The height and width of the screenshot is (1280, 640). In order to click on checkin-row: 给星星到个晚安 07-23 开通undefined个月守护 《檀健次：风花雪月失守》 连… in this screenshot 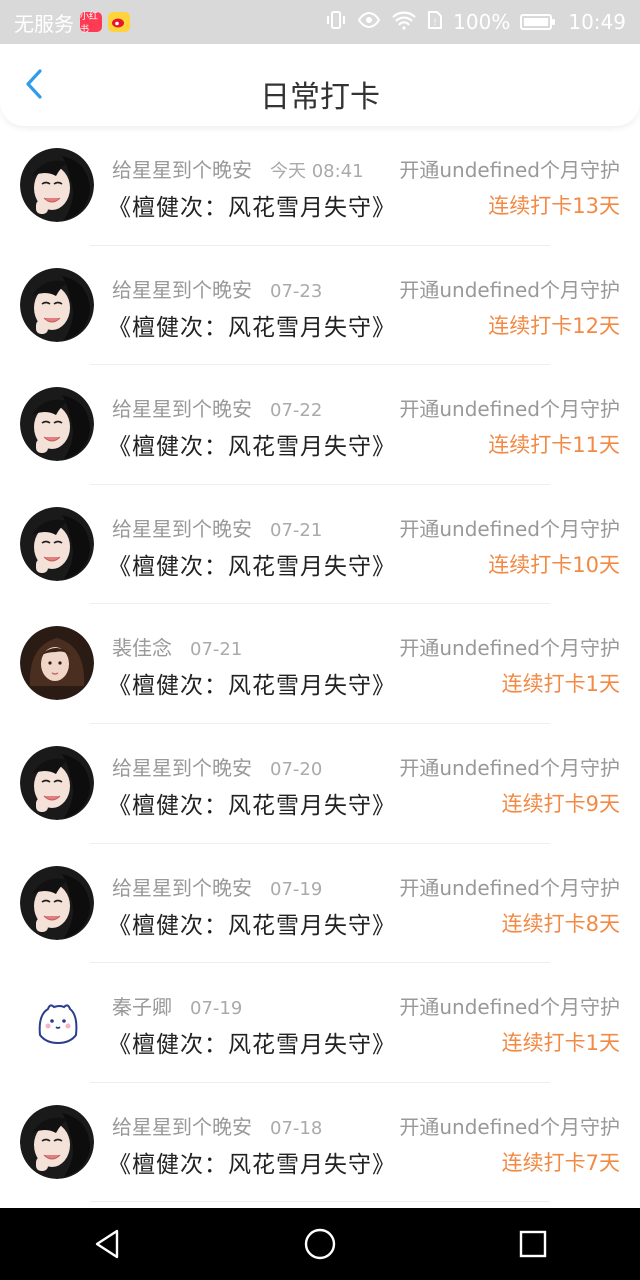, I will do `click(320, 306)`.